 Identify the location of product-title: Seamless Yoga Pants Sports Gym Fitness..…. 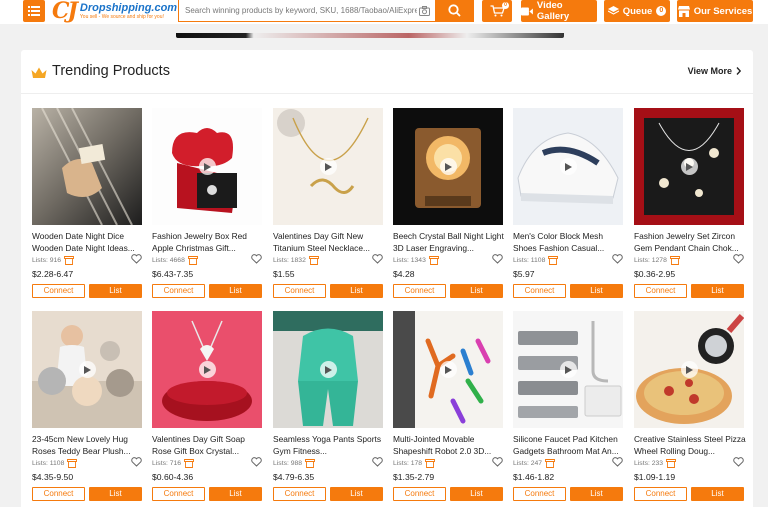
(329, 445).